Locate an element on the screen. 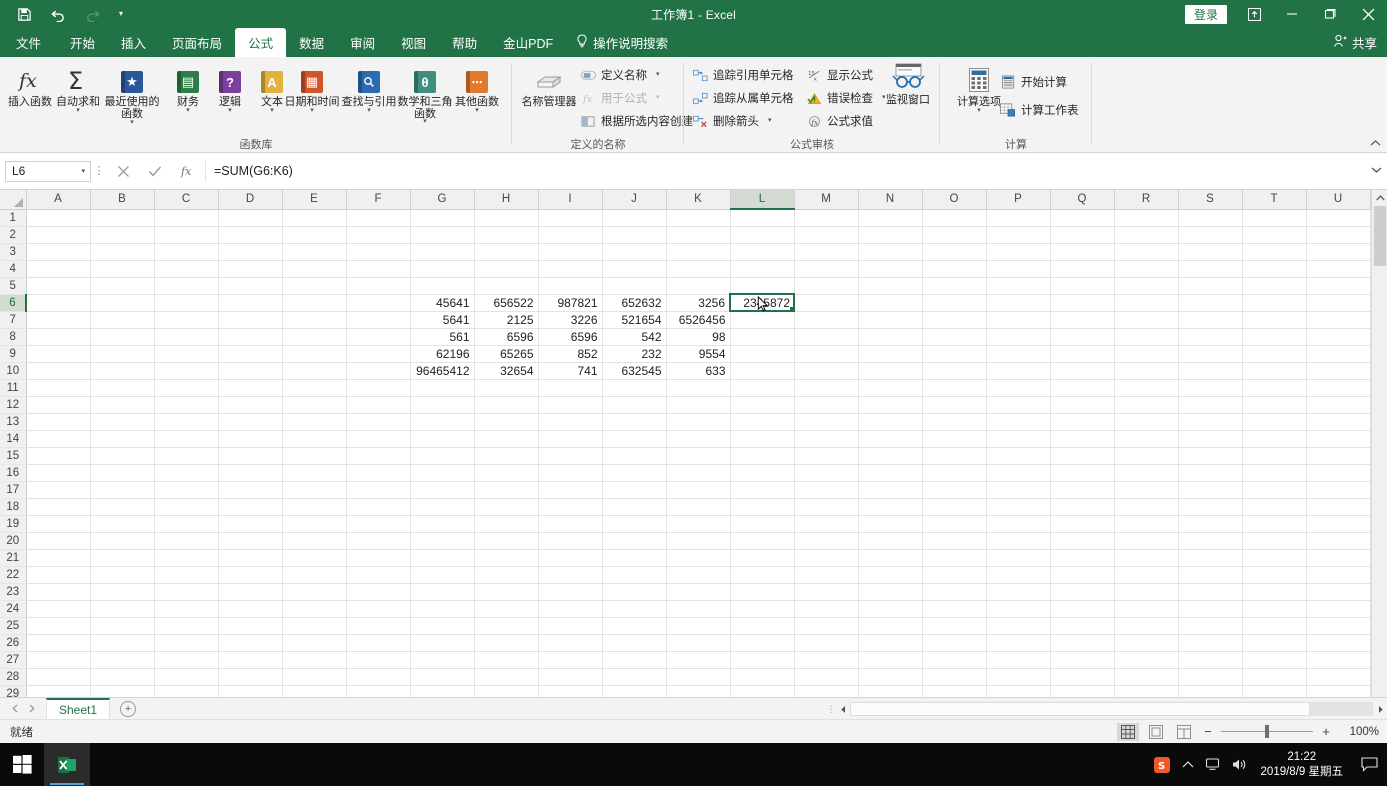 This screenshot has width=1387, height=786. tab-data: 数据 is located at coordinates (311, 42).